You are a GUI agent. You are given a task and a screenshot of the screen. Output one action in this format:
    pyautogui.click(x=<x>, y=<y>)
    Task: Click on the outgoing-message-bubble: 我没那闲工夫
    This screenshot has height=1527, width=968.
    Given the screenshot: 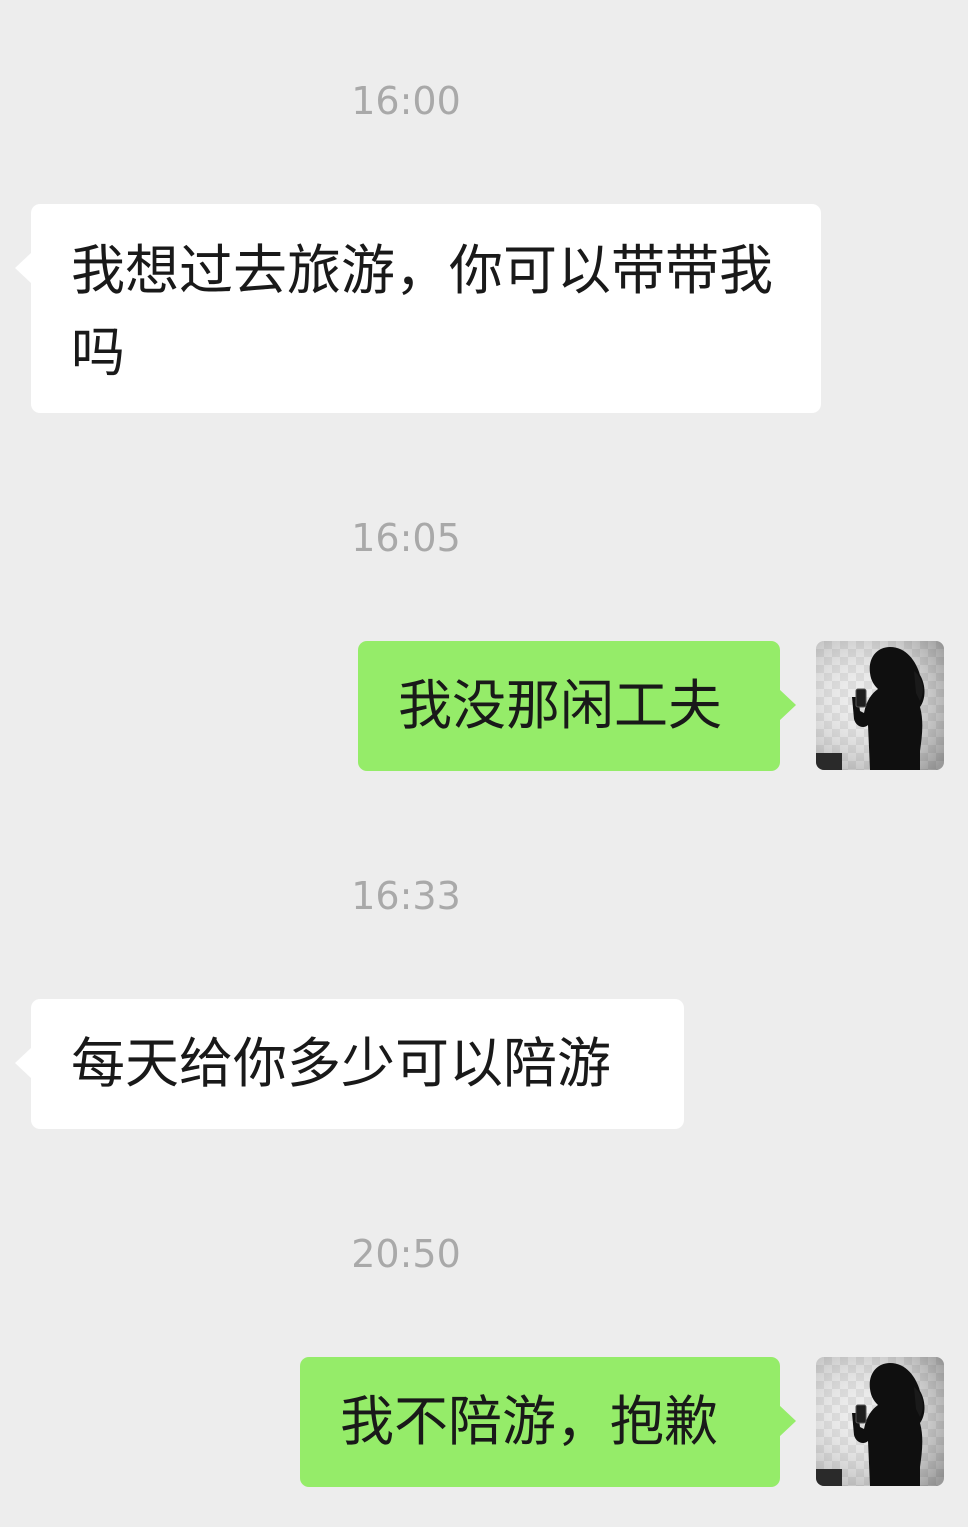 What is the action you would take?
    pyautogui.click(x=577, y=706)
    